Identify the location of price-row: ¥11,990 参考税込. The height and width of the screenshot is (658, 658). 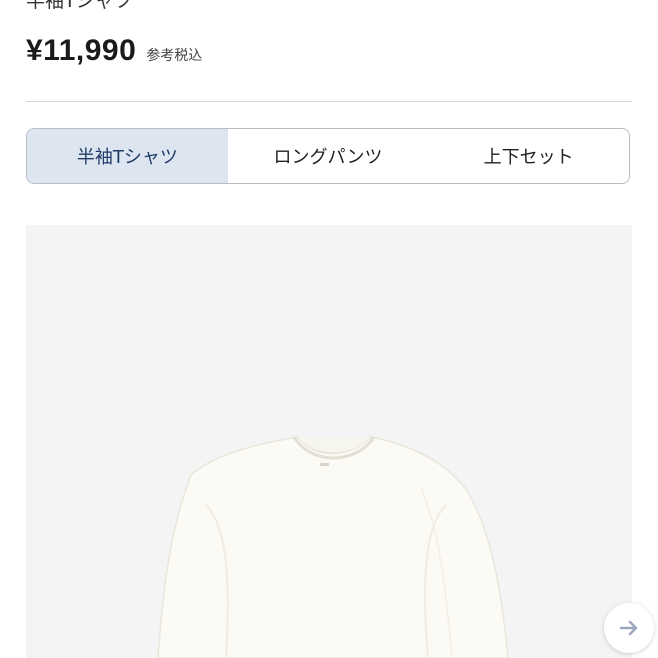
(114, 51).